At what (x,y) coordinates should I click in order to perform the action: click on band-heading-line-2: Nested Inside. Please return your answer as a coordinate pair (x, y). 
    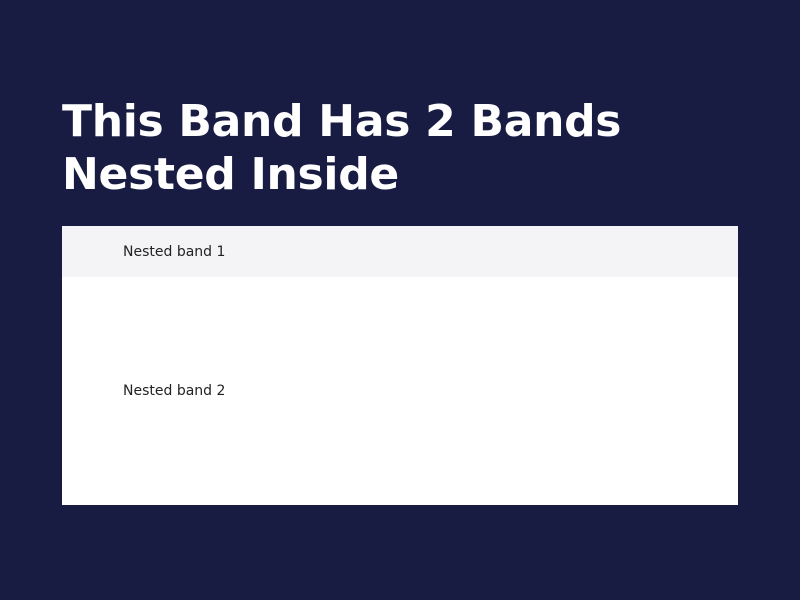
    Looking at the image, I should click on (230, 174).